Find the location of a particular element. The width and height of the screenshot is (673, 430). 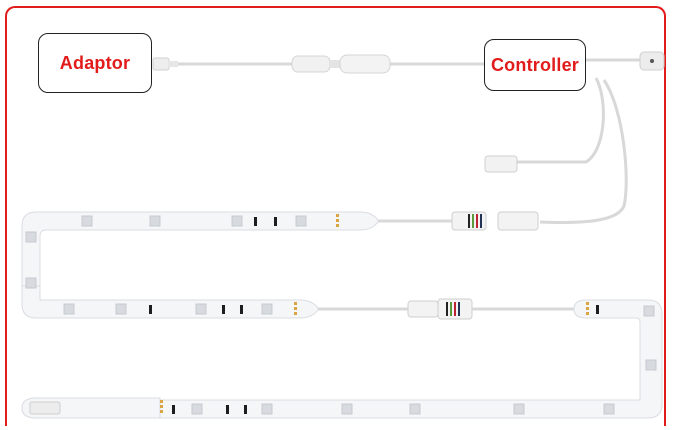

spare-connector is located at coordinates (501, 164).